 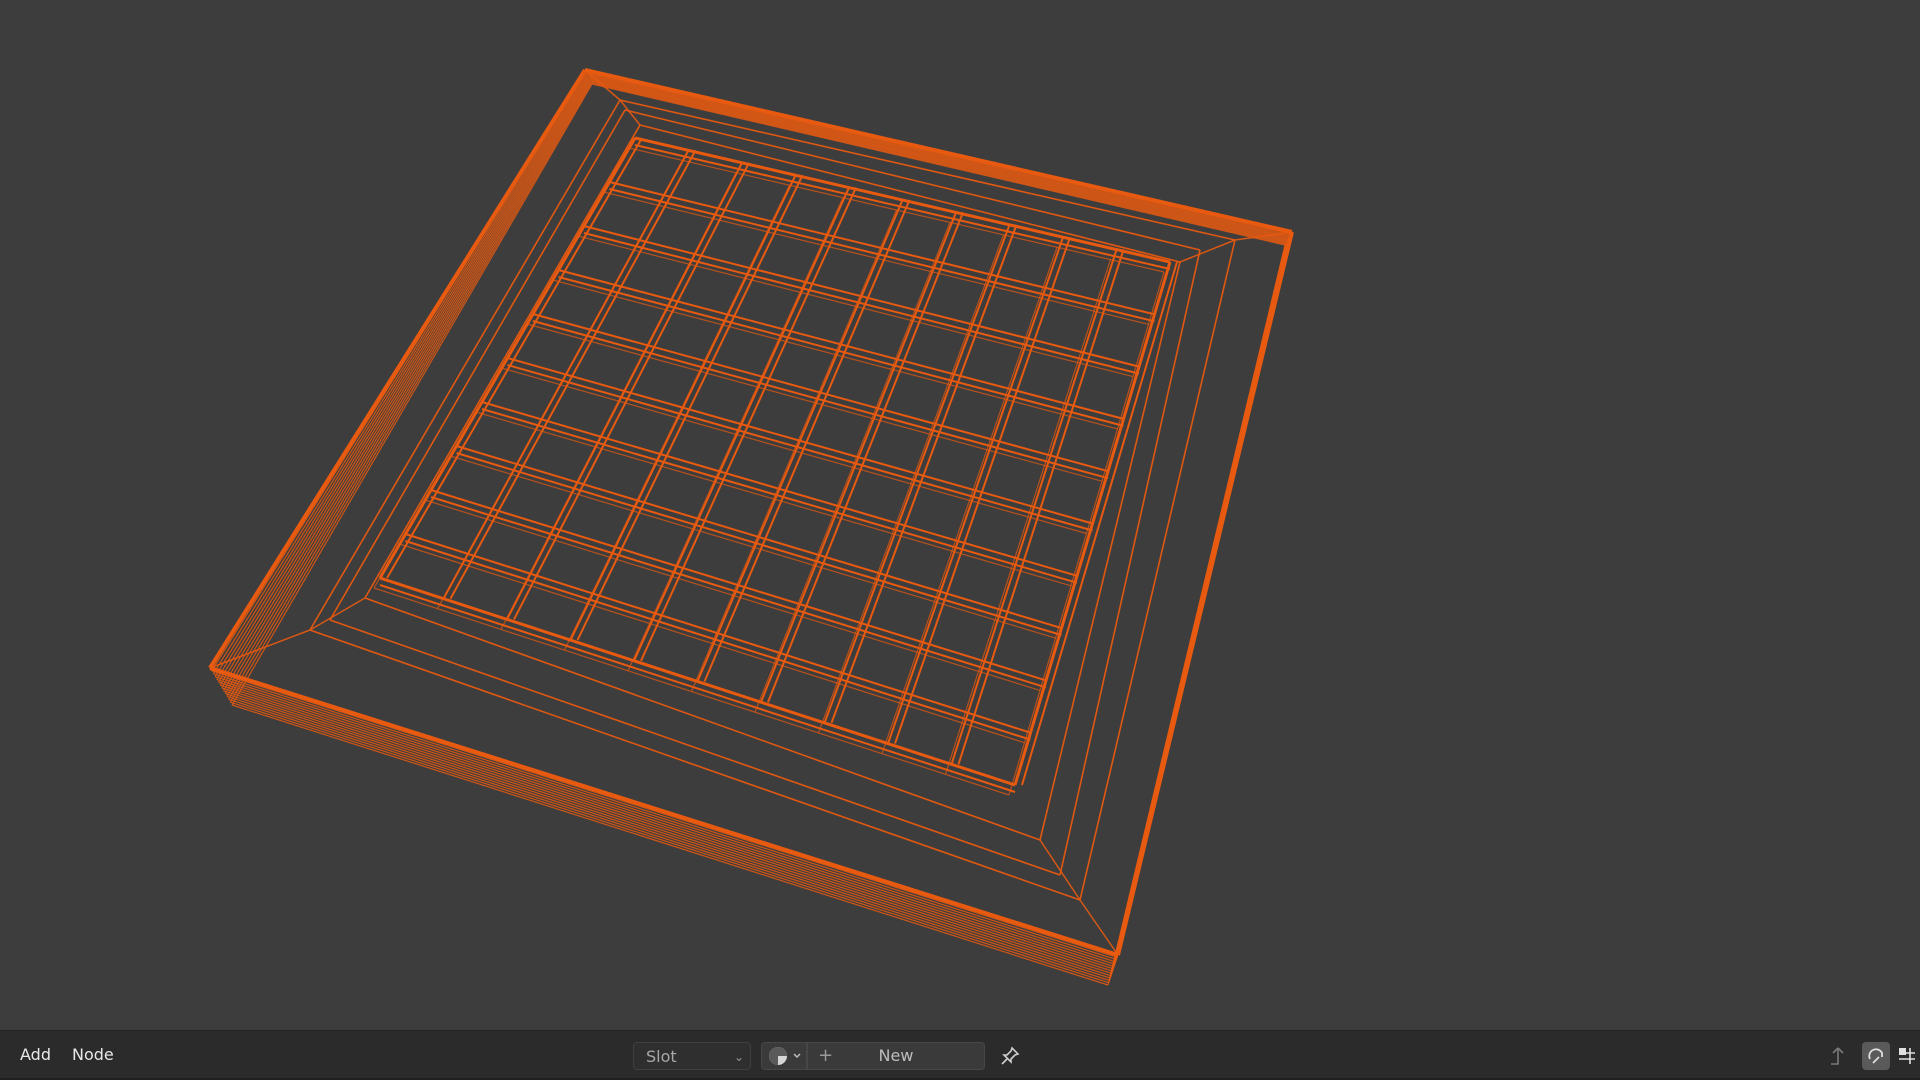 I want to click on snap-toggle, so click(x=1876, y=1056).